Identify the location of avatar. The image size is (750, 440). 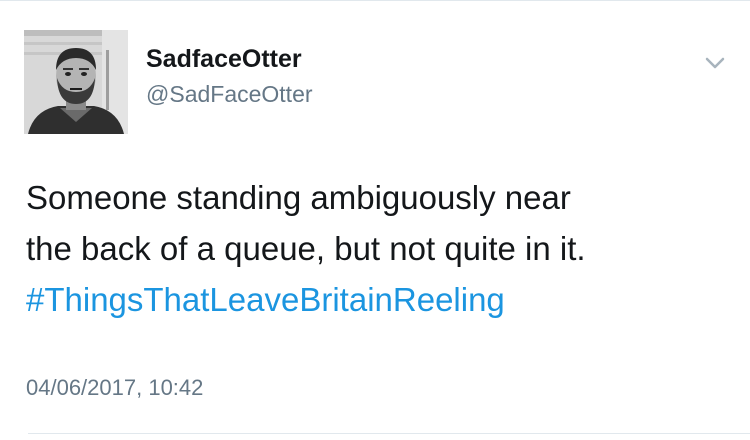
(76, 82).